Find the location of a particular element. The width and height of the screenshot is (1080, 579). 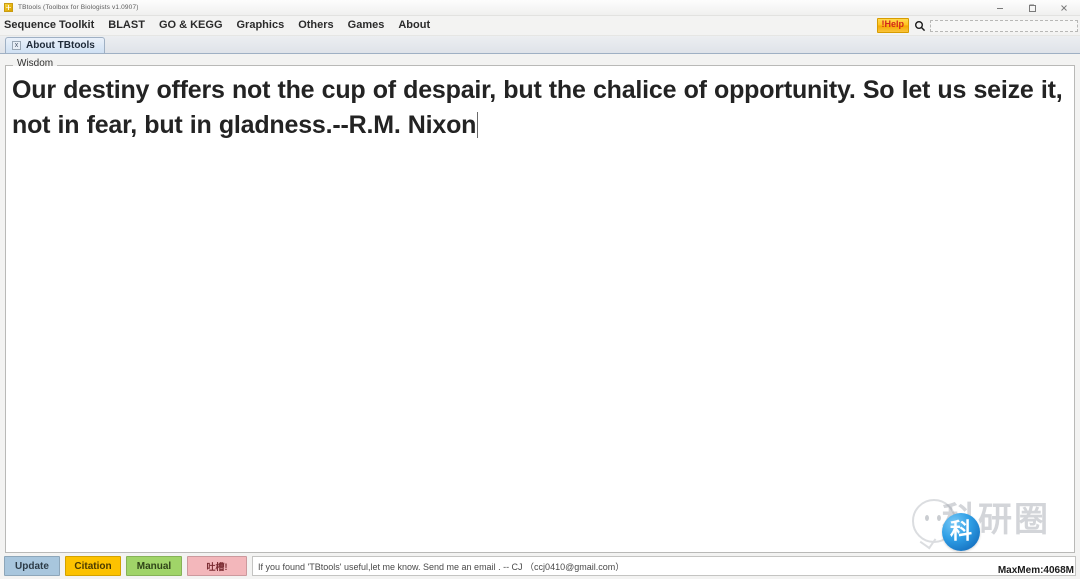

menu-item-sequence-toolkit: Sequence Toolkit is located at coordinates (50, 25).